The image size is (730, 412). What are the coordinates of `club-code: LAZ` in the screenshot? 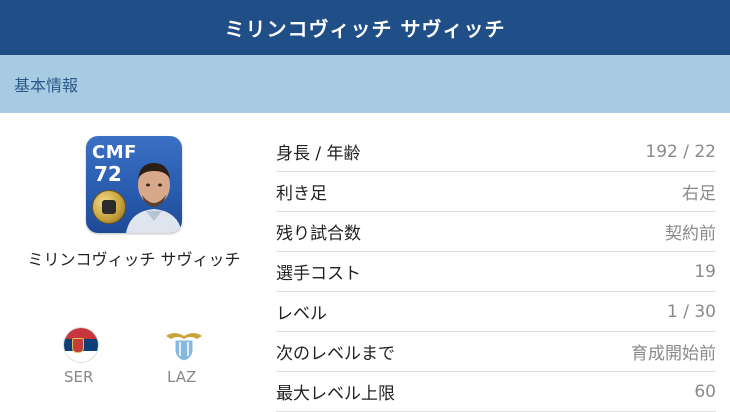 It's located at (182, 377).